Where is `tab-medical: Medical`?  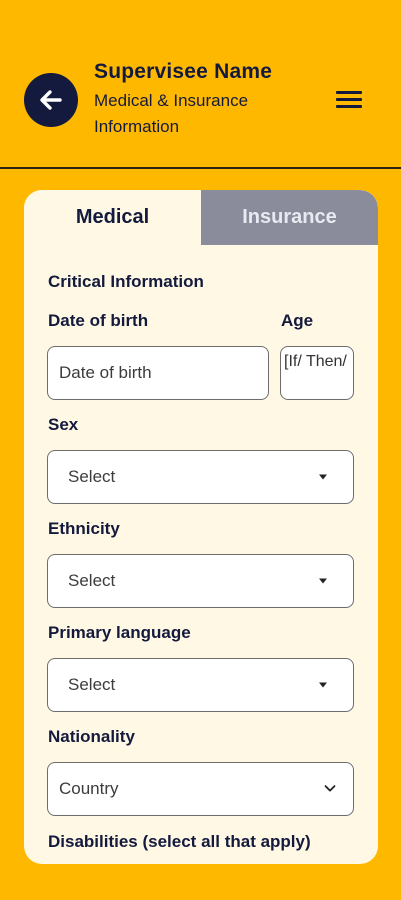
tab-medical: Medical is located at coordinates (112, 217).